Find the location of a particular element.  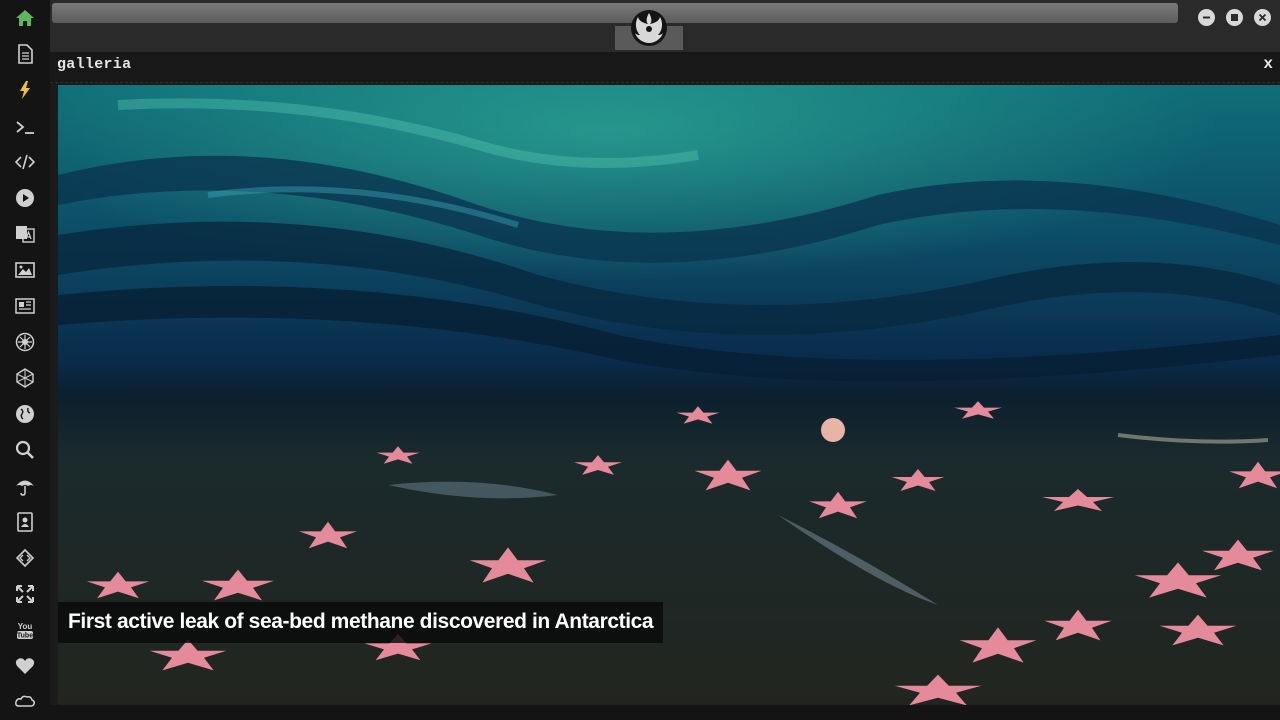

panel-close-button: x is located at coordinates (1268, 64).